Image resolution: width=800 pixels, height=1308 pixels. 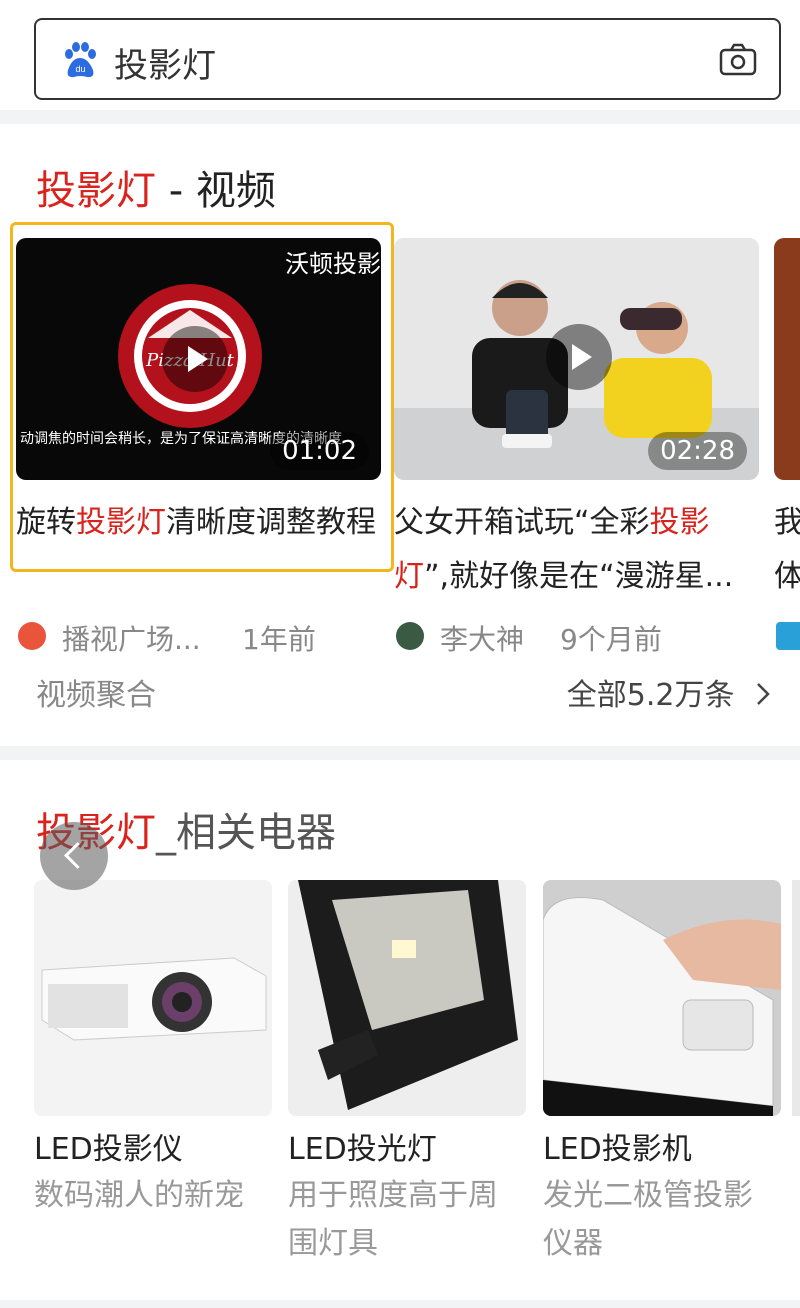 I want to click on video-duration: 01:02, so click(x=319, y=451).